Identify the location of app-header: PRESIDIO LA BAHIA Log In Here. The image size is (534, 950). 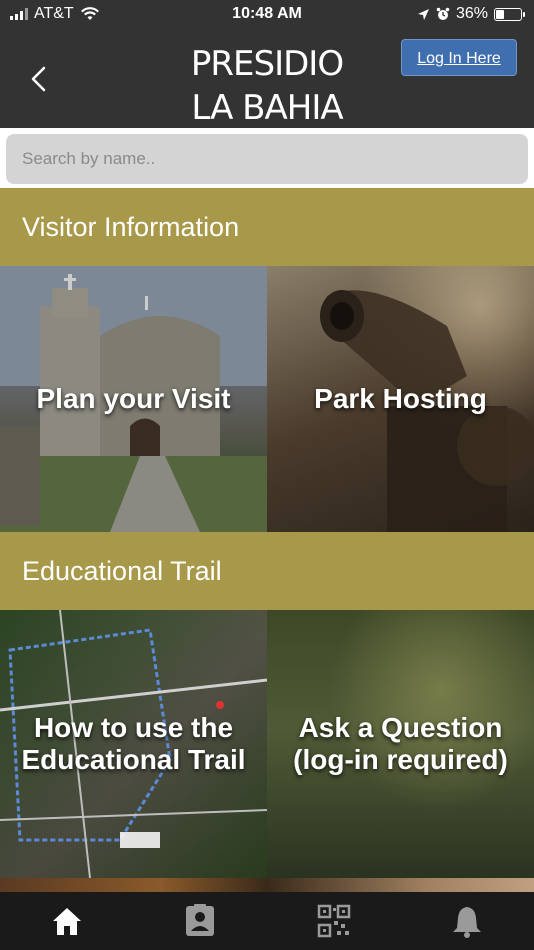
(267, 78).